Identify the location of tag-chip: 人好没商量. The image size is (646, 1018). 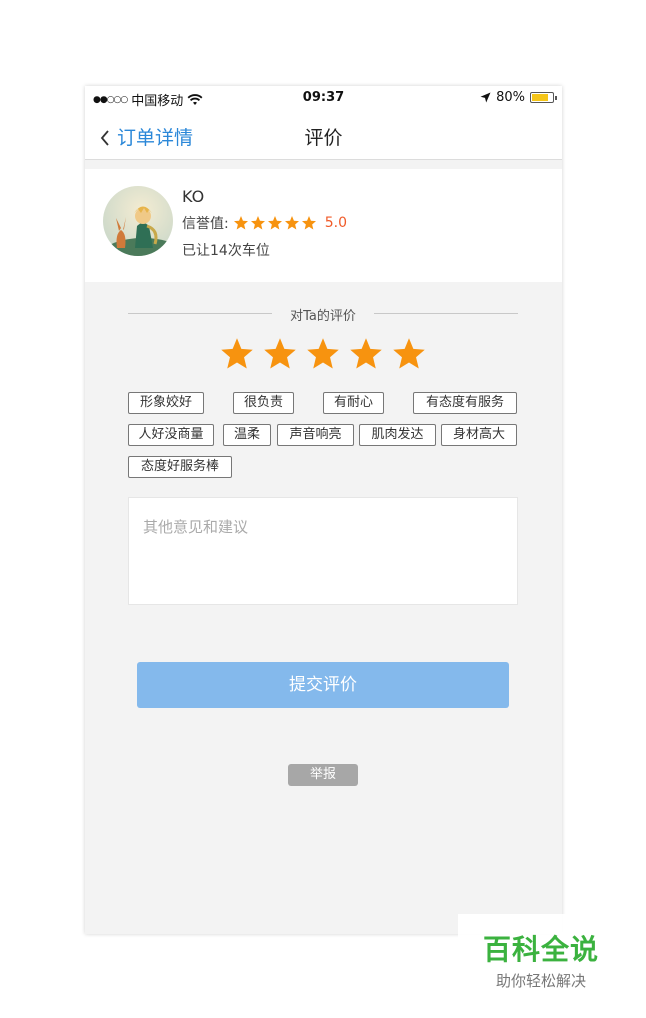
(171, 435).